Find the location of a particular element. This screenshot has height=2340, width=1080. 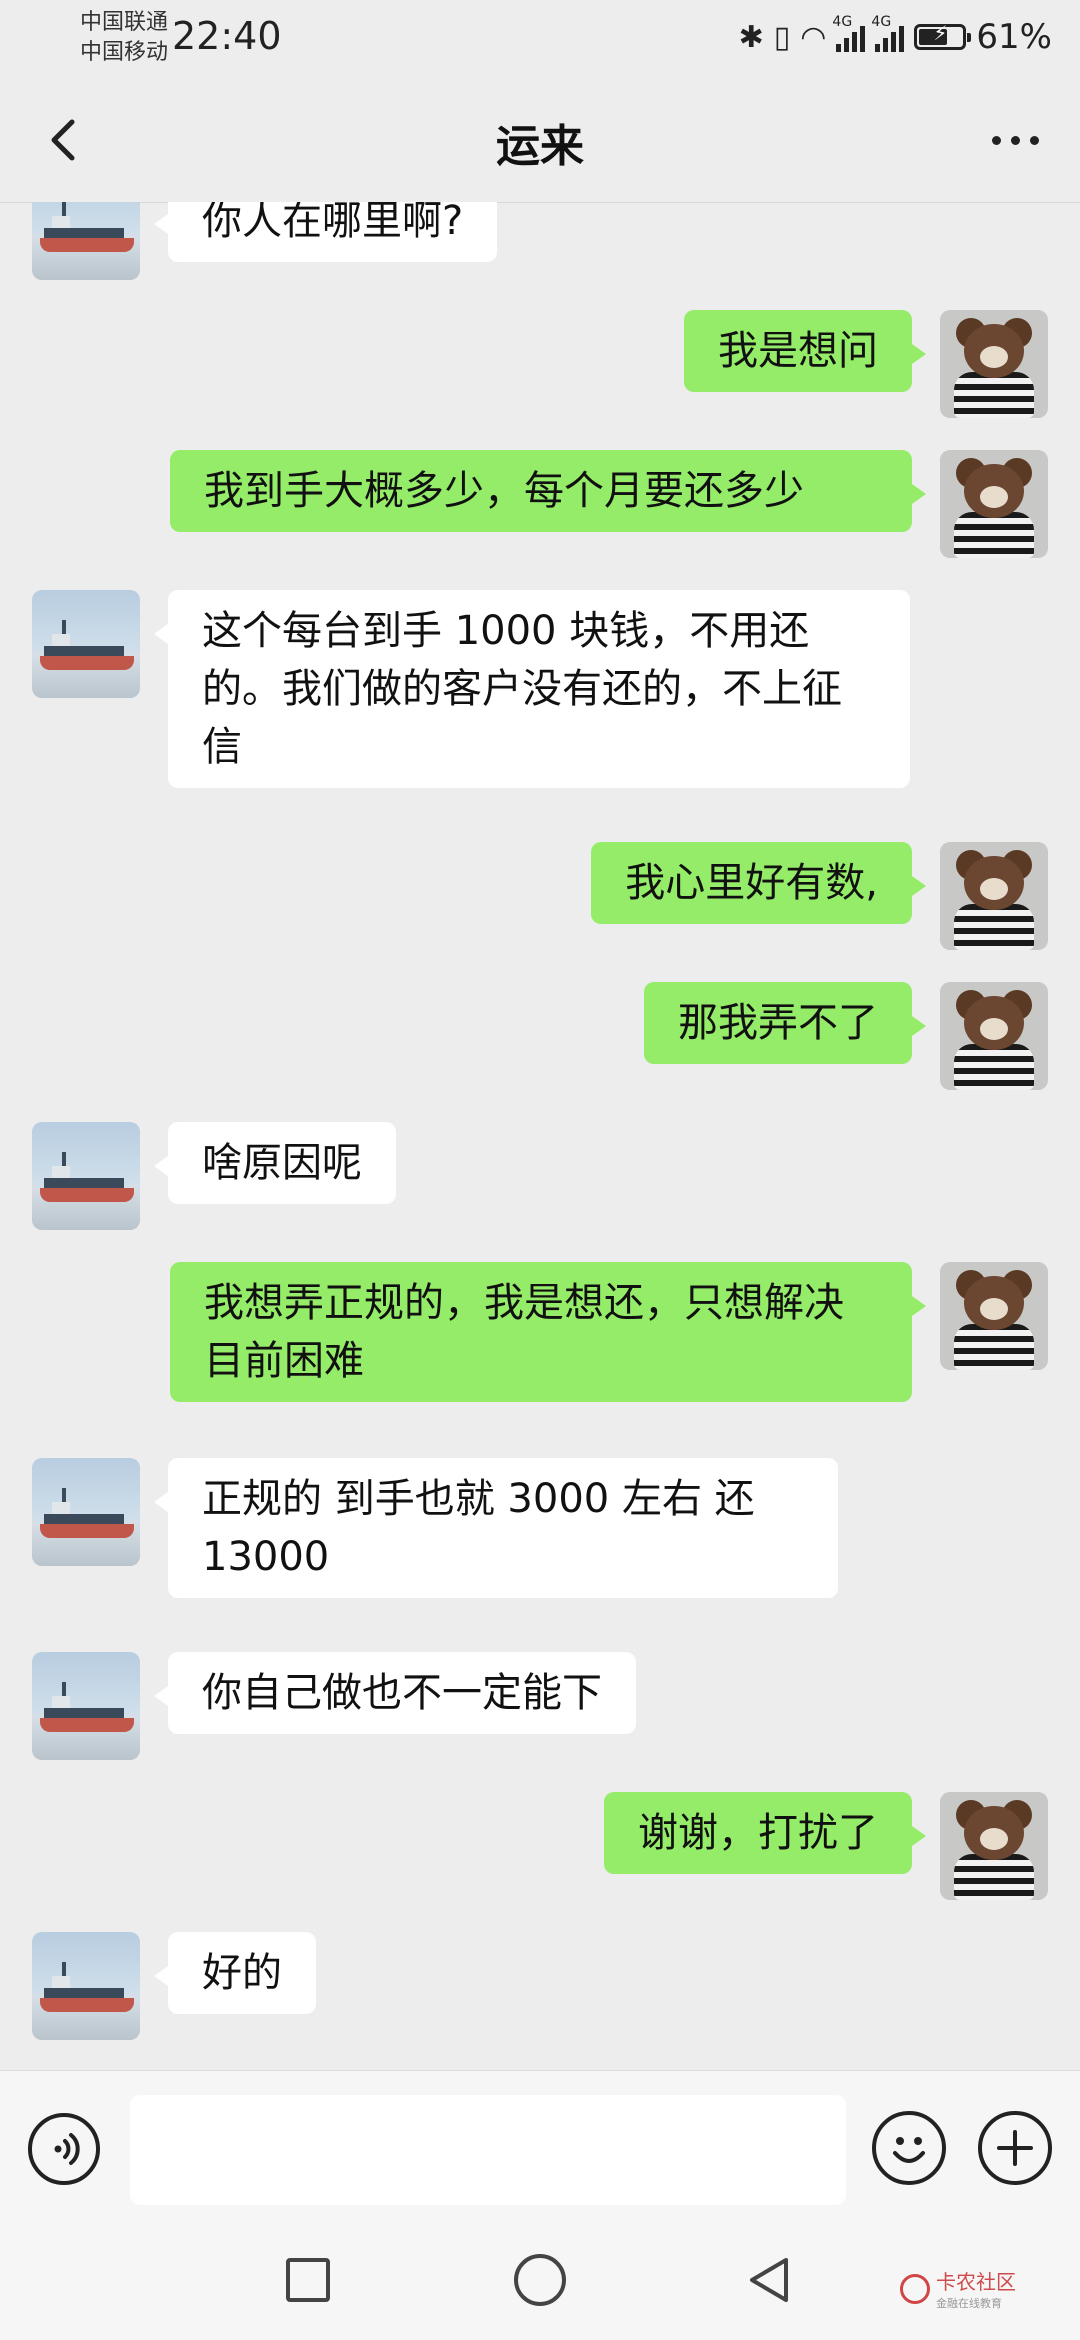

carrier-1: 中国联通 is located at coordinates (124, 22).